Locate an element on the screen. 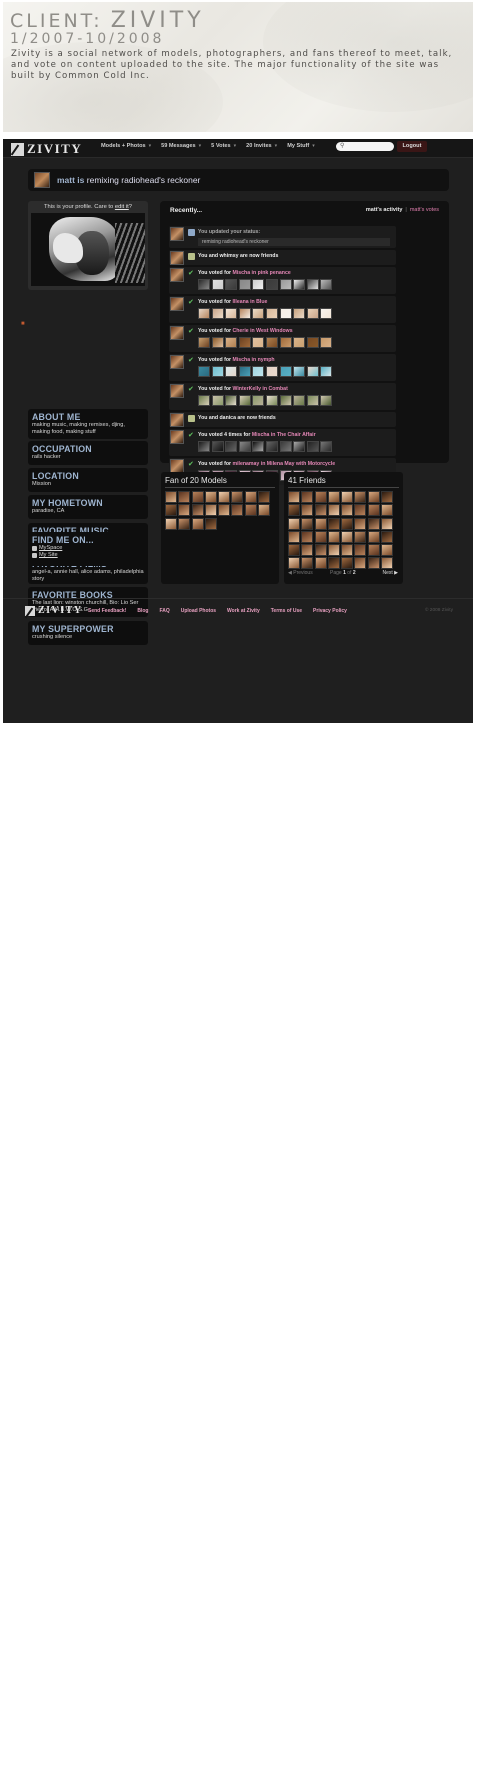  footer-logo: ZIVITY is located at coordinates (54, 610).